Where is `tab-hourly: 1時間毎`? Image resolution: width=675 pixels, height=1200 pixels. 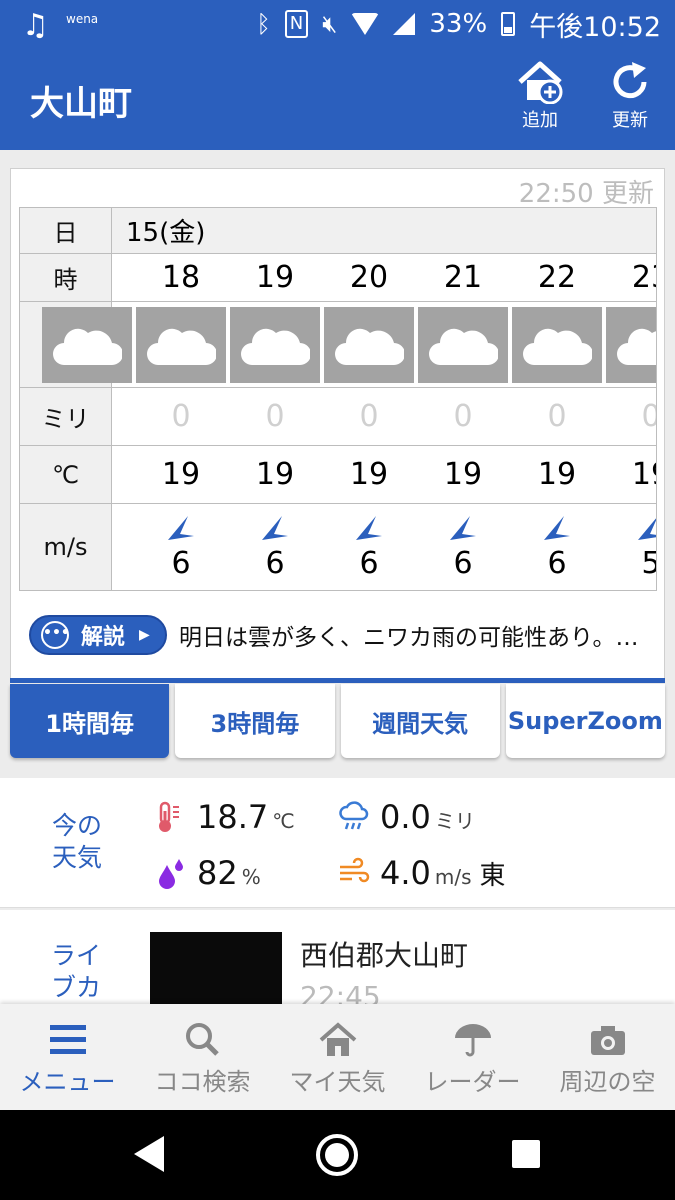
tab-hourly: 1時間毎 is located at coordinates (90, 721).